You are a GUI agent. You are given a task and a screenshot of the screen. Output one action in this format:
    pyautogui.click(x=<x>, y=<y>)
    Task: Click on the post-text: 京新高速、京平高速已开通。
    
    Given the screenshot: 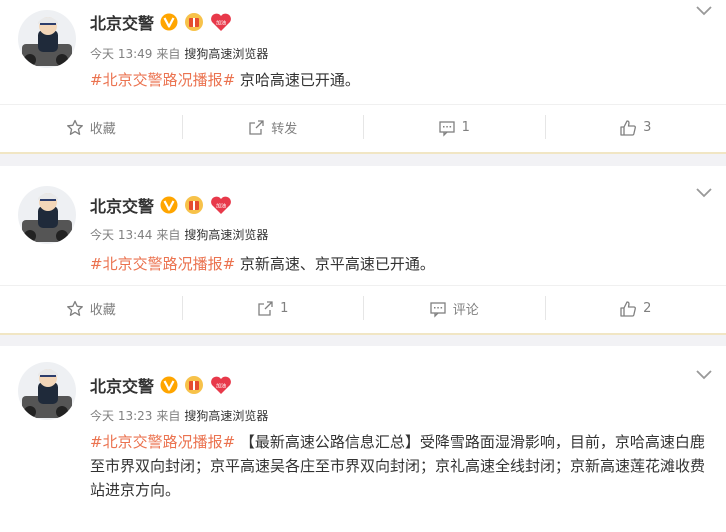 What is the action you would take?
    pyautogui.click(x=335, y=264)
    